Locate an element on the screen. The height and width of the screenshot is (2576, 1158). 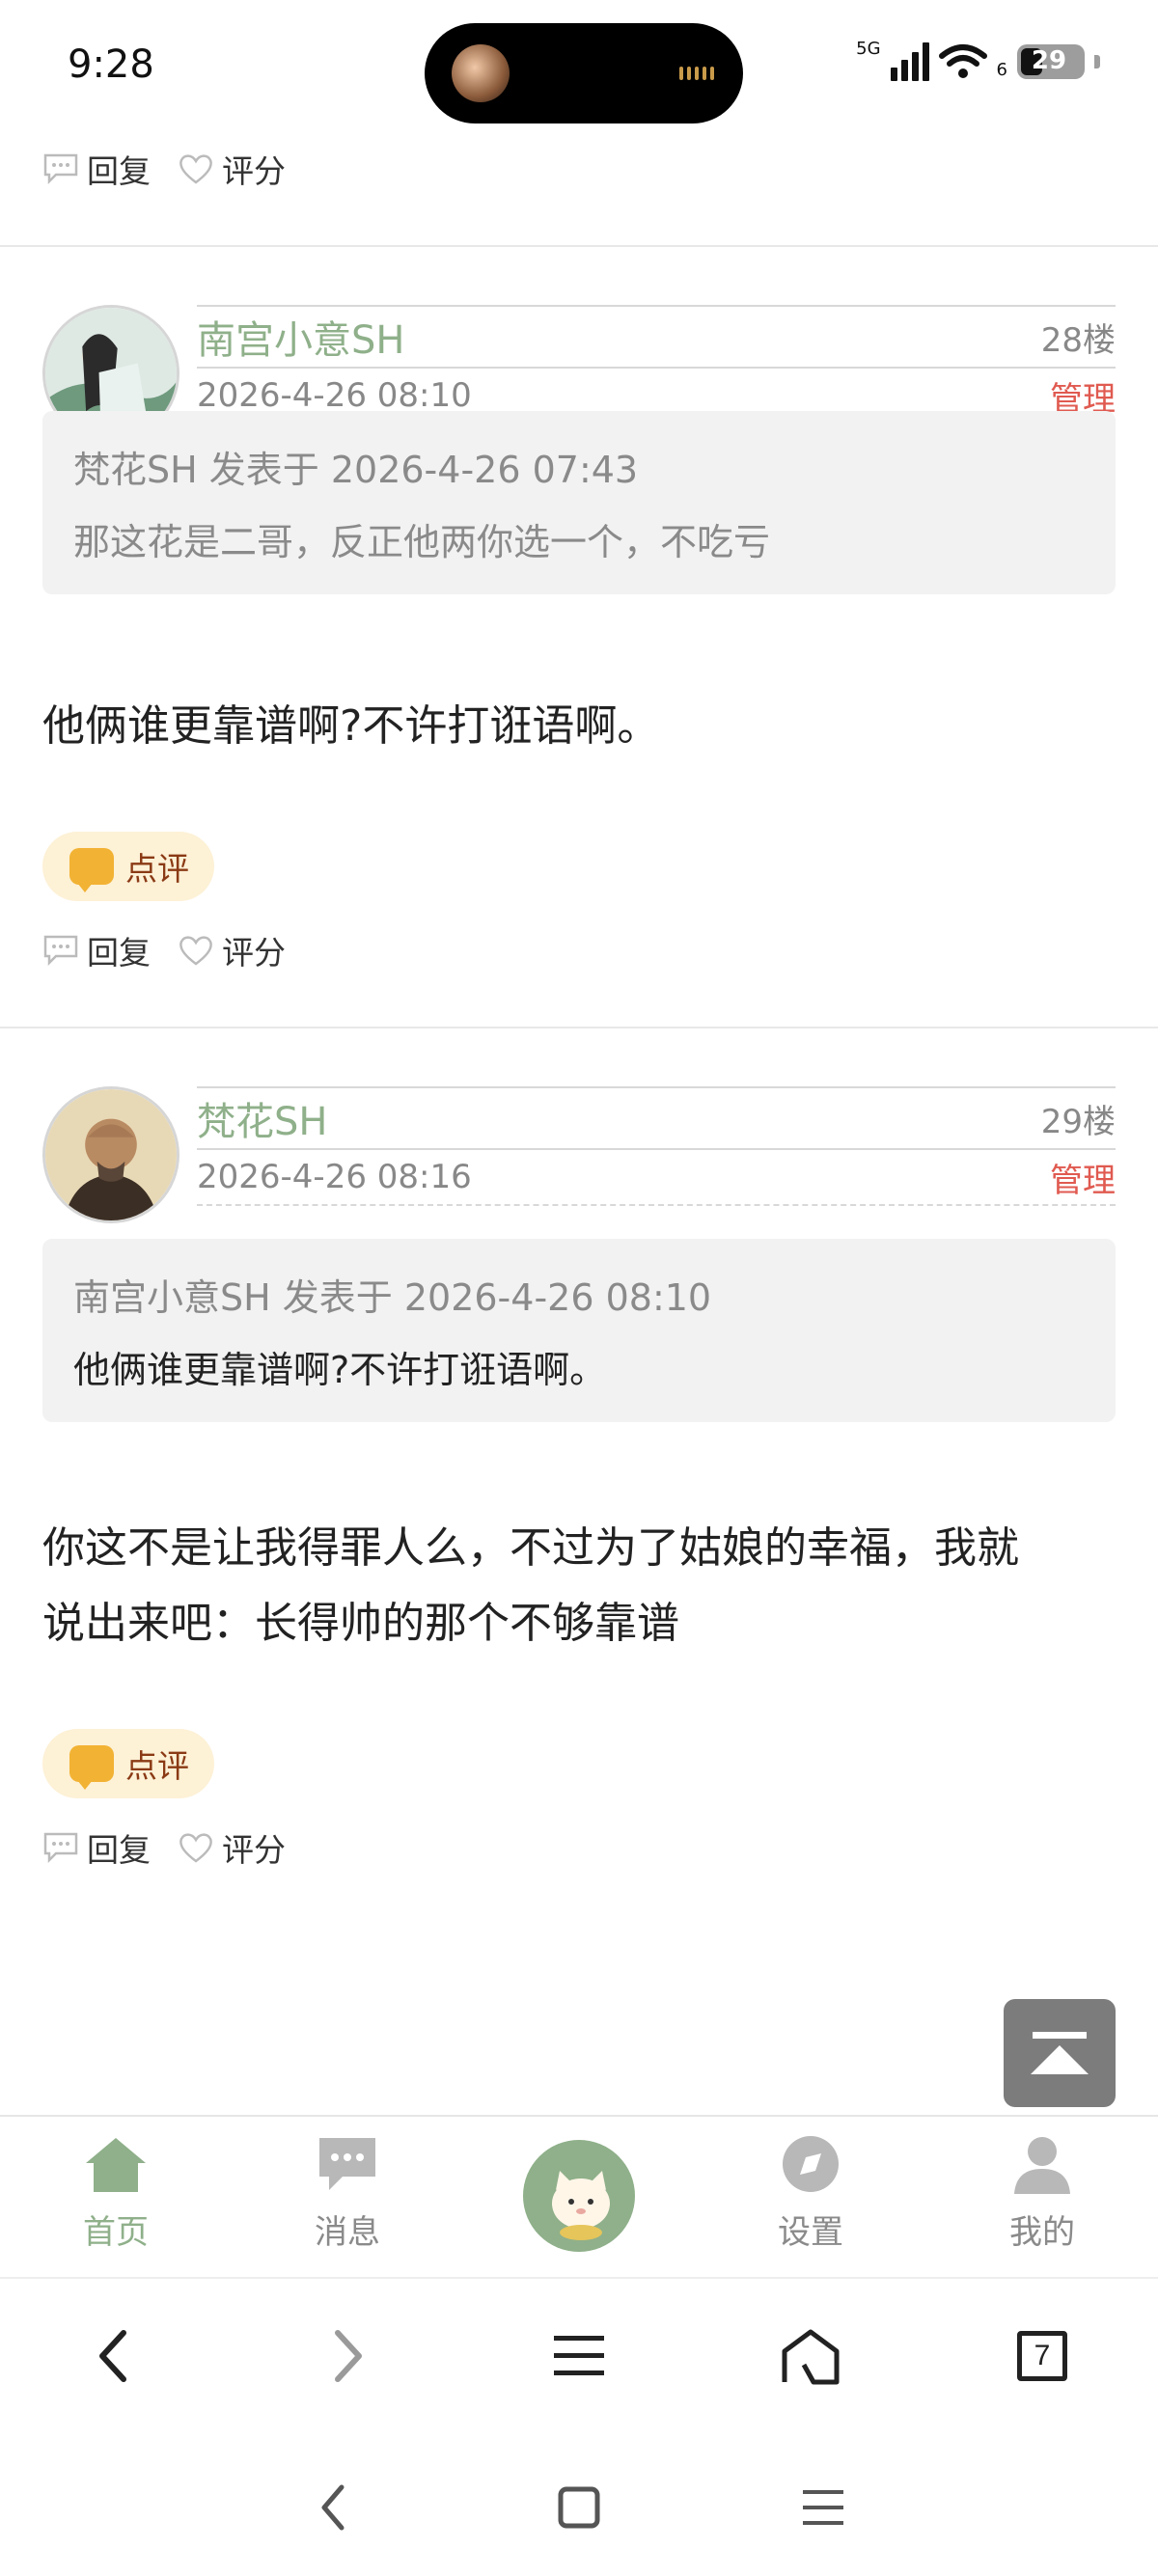
floor-number: 29楼 is located at coordinates (1078, 1122).